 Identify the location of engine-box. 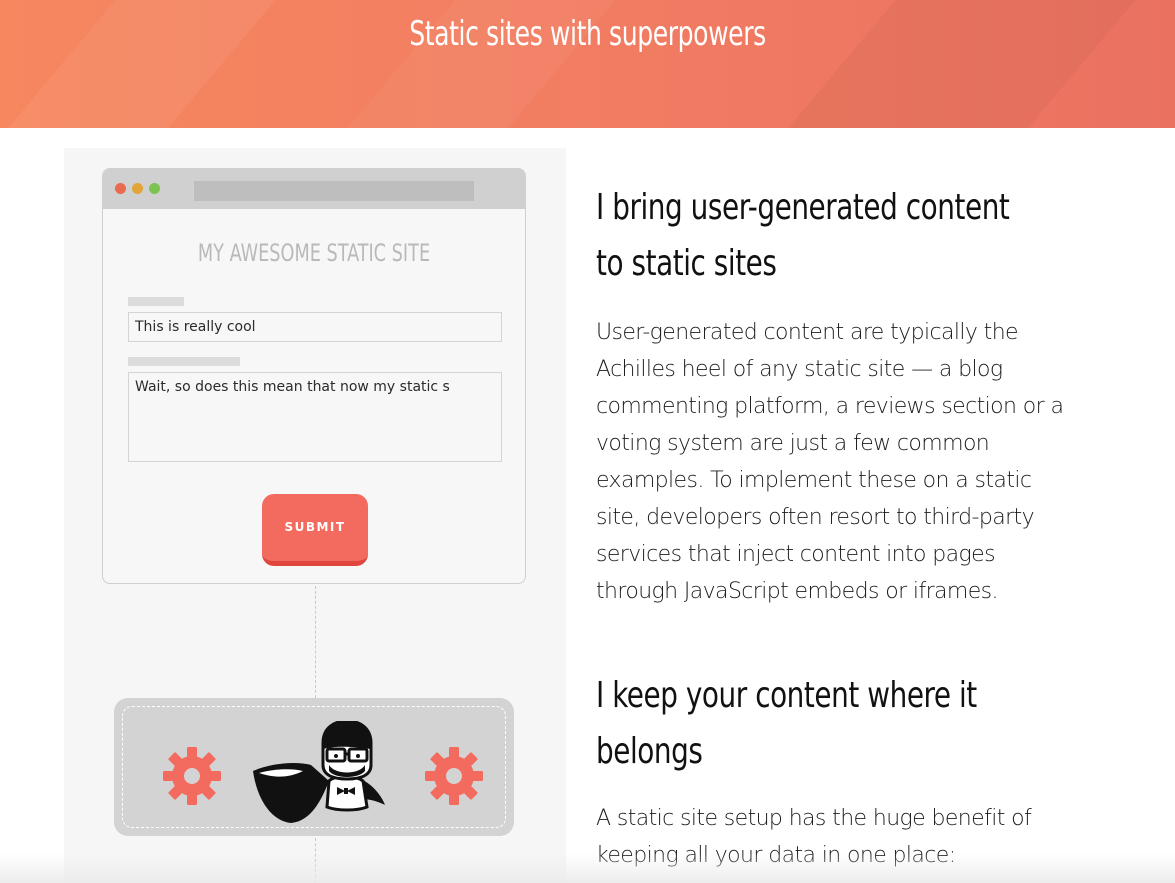
(314, 767).